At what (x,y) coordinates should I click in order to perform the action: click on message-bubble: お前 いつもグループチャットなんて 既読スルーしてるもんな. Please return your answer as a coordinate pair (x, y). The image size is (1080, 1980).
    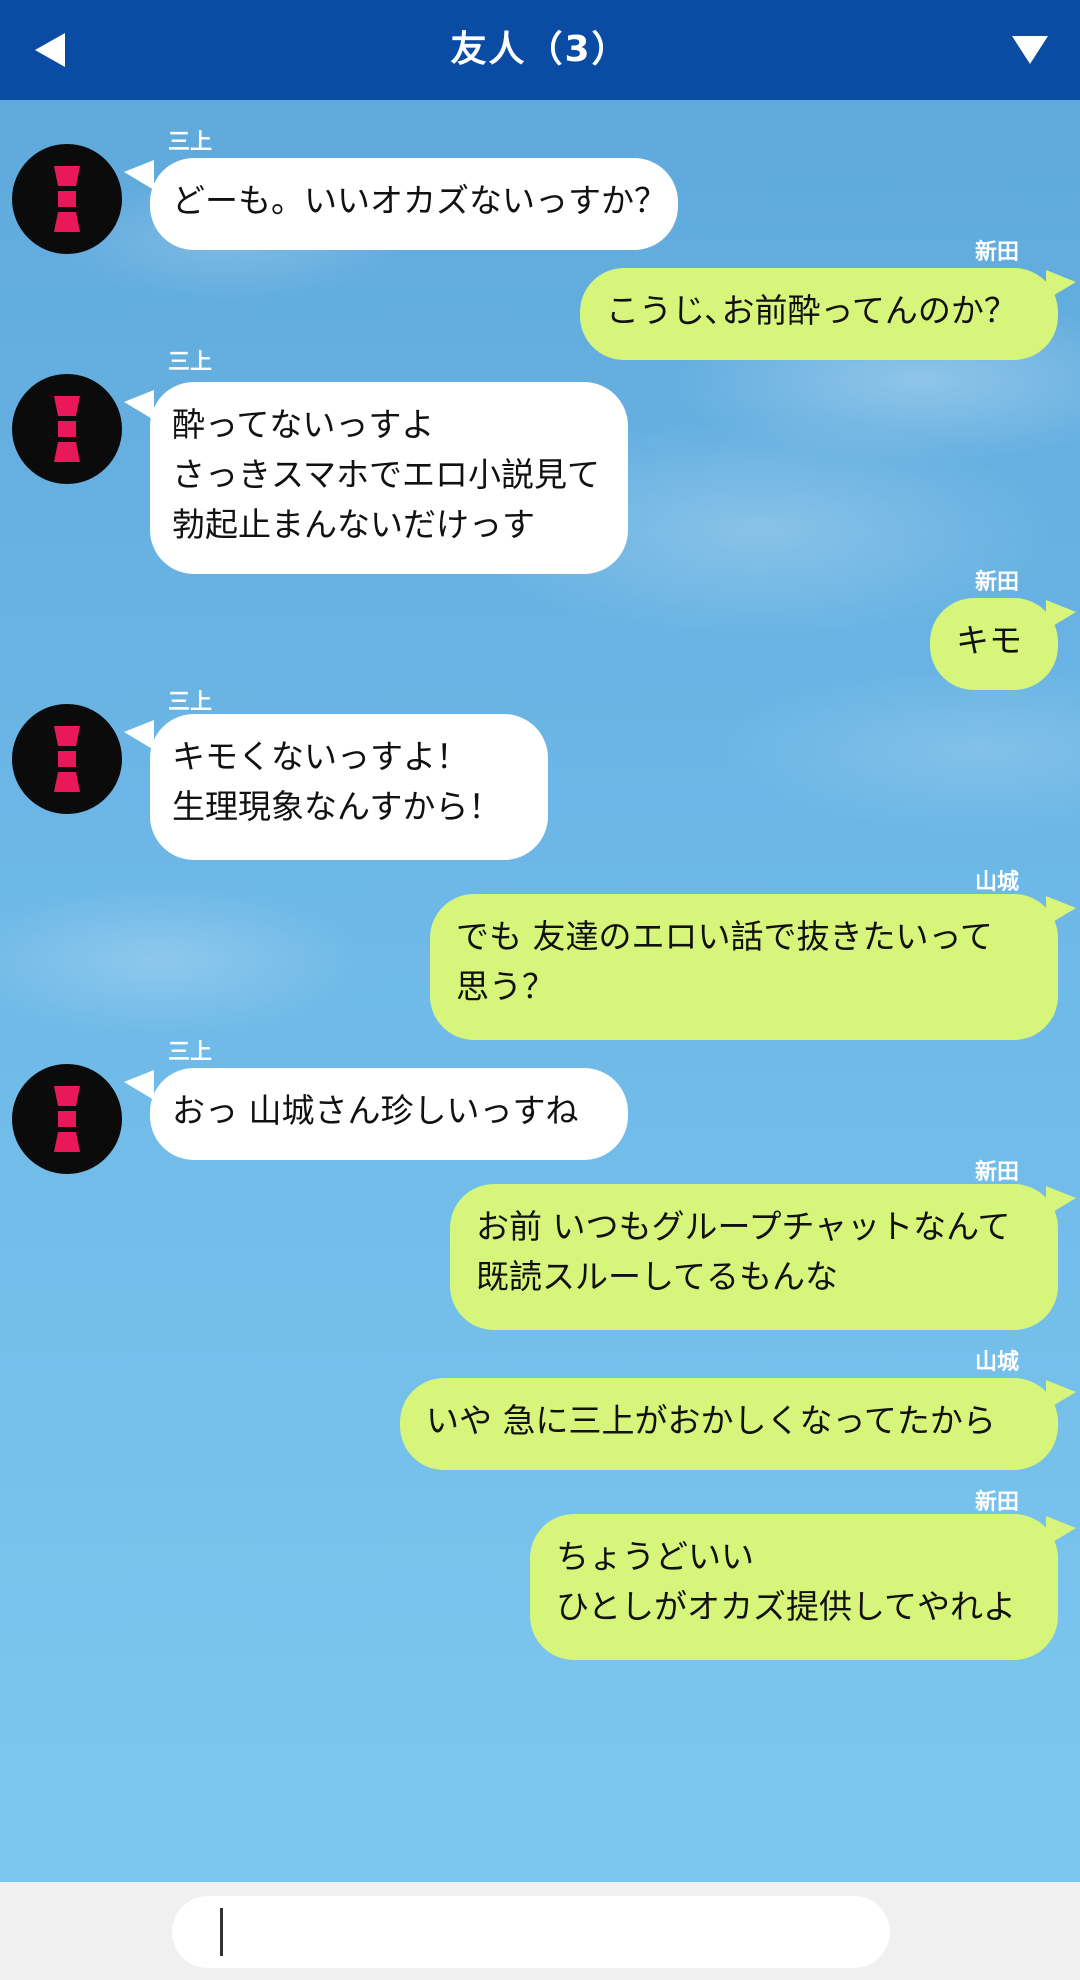
    Looking at the image, I should click on (754, 1257).